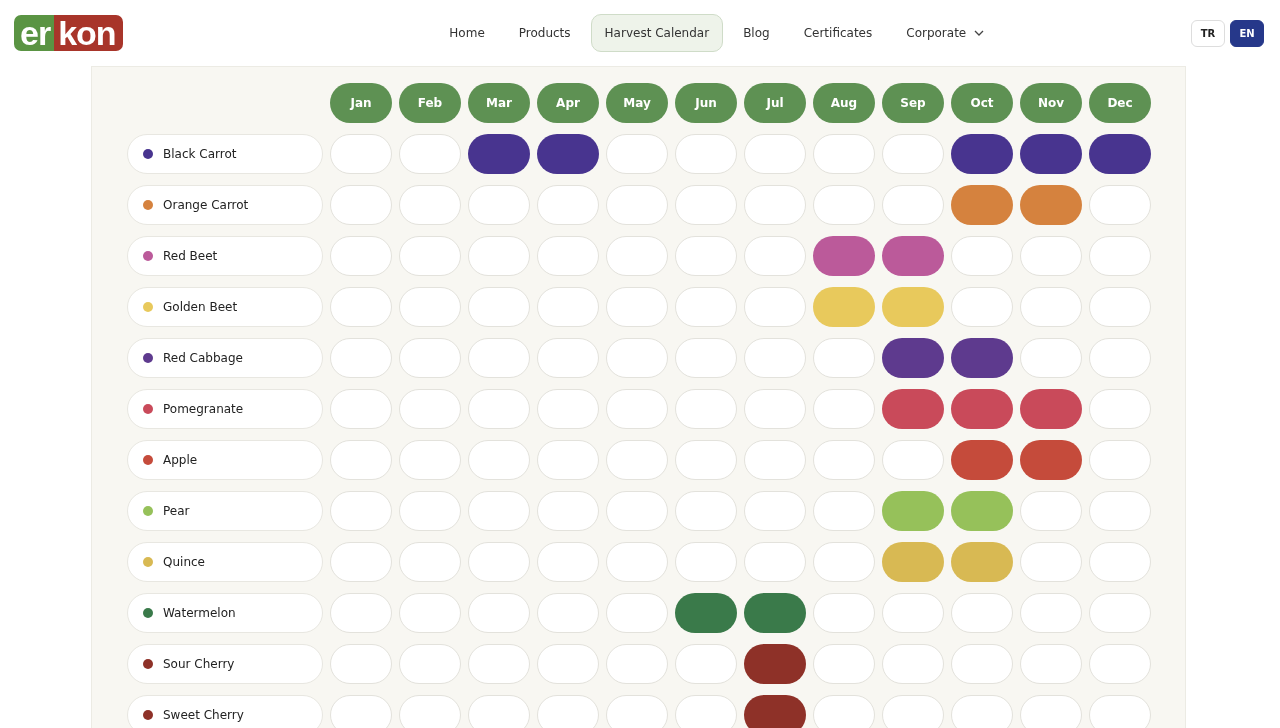 Image resolution: width=1280 pixels, height=728 pixels. What do you see at coordinates (190, 256) in the screenshot?
I see `product-name: Red Beet` at bounding box center [190, 256].